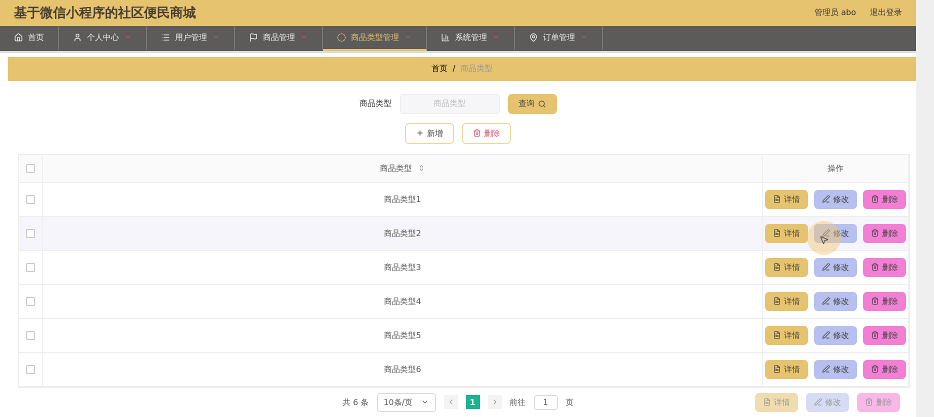 Image resolution: width=934 pixels, height=417 pixels. I want to click on nav-tab: 个人中心, so click(103, 39).